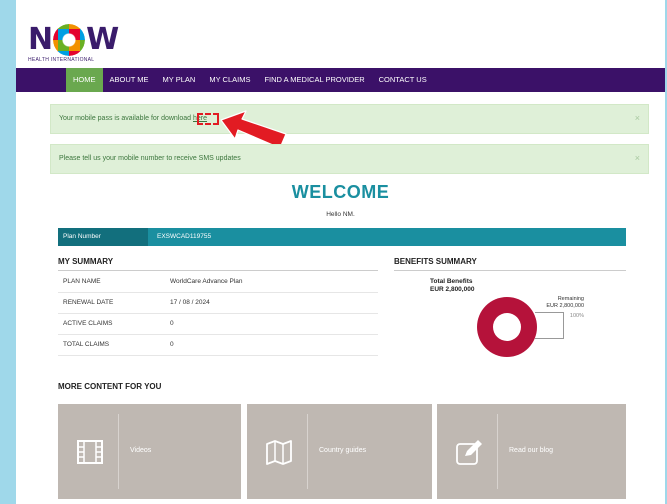 This screenshot has height=504, width=667. I want to click on total-benefits-value: EUR 2,800,000, so click(452, 289).